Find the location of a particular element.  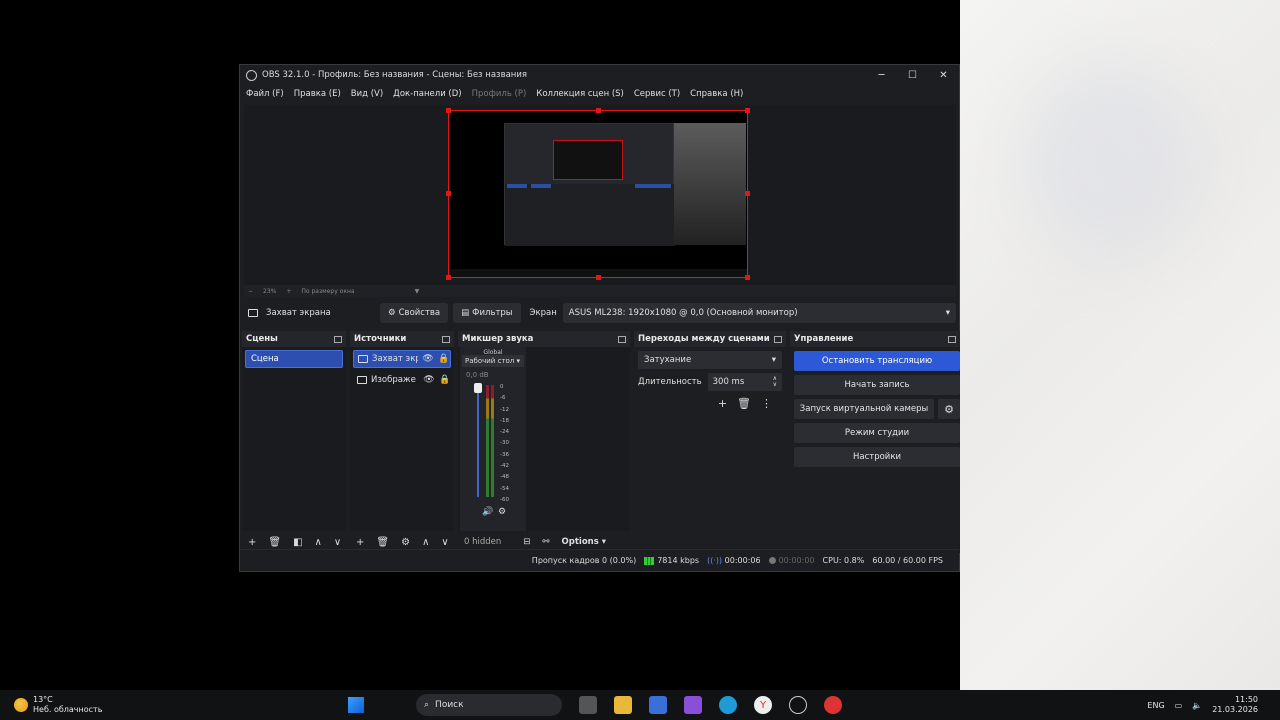

duration-input: 300 ms ∧ ∨ is located at coordinates (744, 382).